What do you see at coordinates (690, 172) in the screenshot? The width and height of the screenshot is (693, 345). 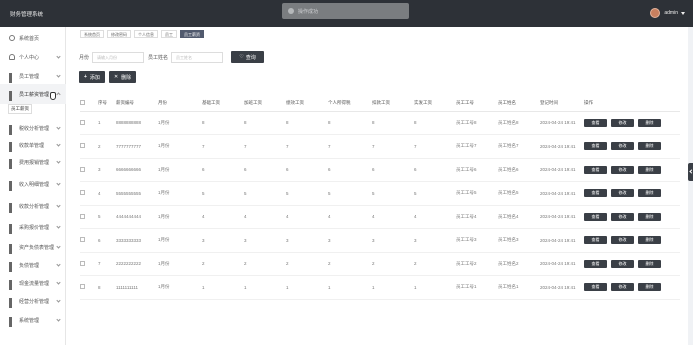 I see `side-collapse-tab` at bounding box center [690, 172].